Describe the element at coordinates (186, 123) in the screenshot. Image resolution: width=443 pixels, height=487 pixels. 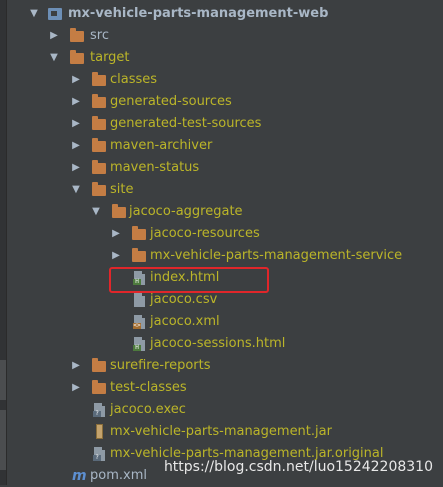
I see `tree-item-label: generated-test-sources` at that location.